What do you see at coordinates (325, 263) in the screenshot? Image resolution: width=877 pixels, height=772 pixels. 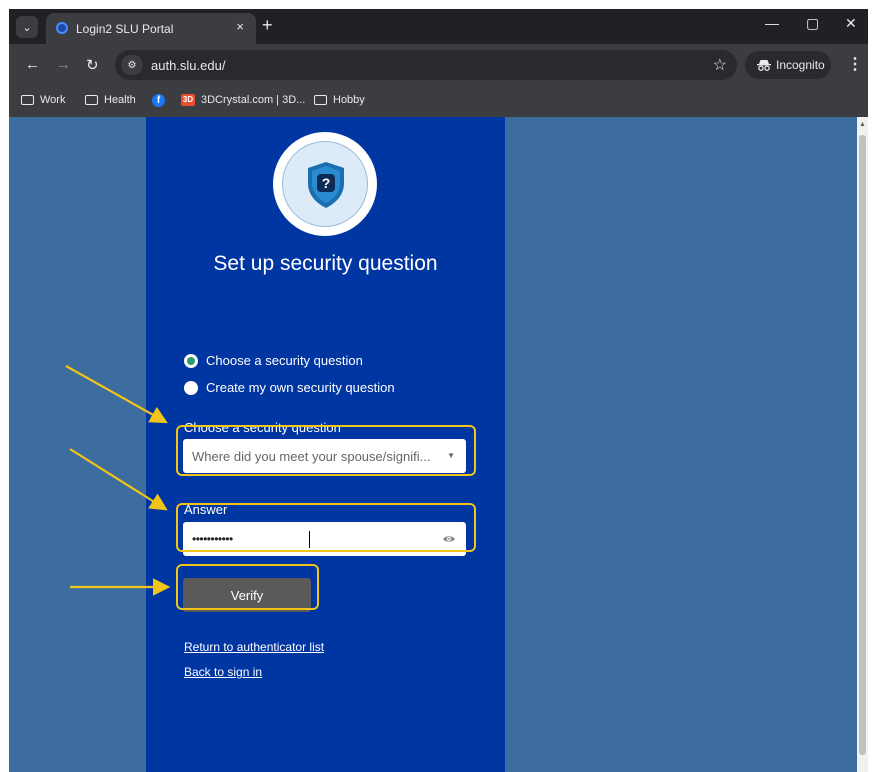 I see `page-title: Set up security question` at bounding box center [325, 263].